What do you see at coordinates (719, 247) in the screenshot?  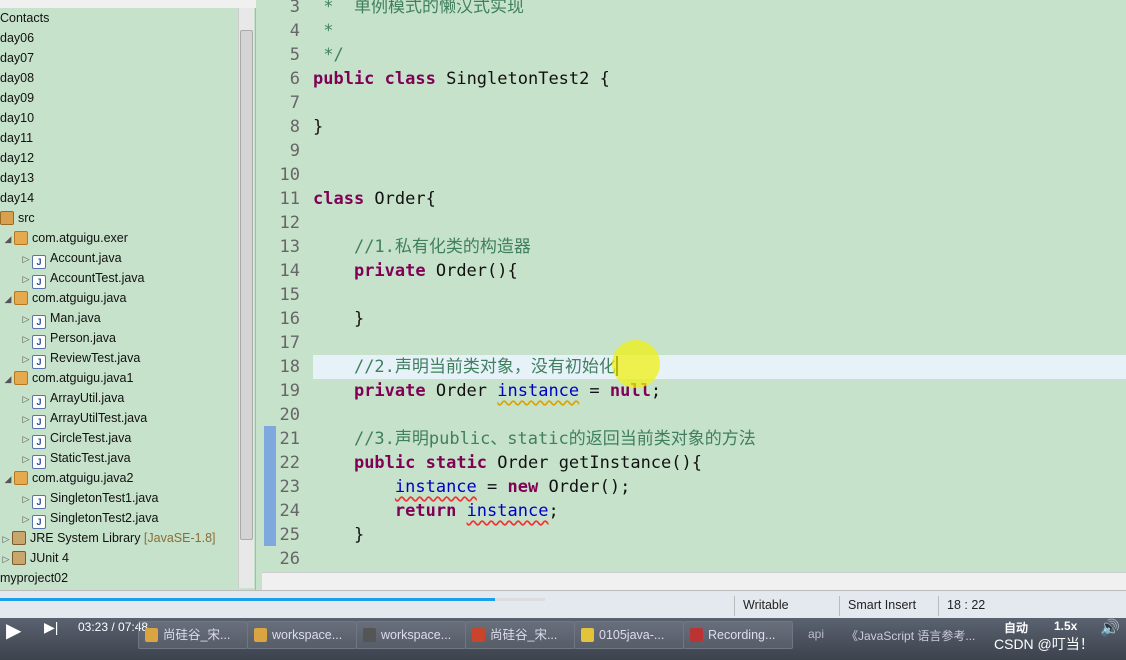 I see `code-line: //1.私有化类的构造器` at bounding box center [719, 247].